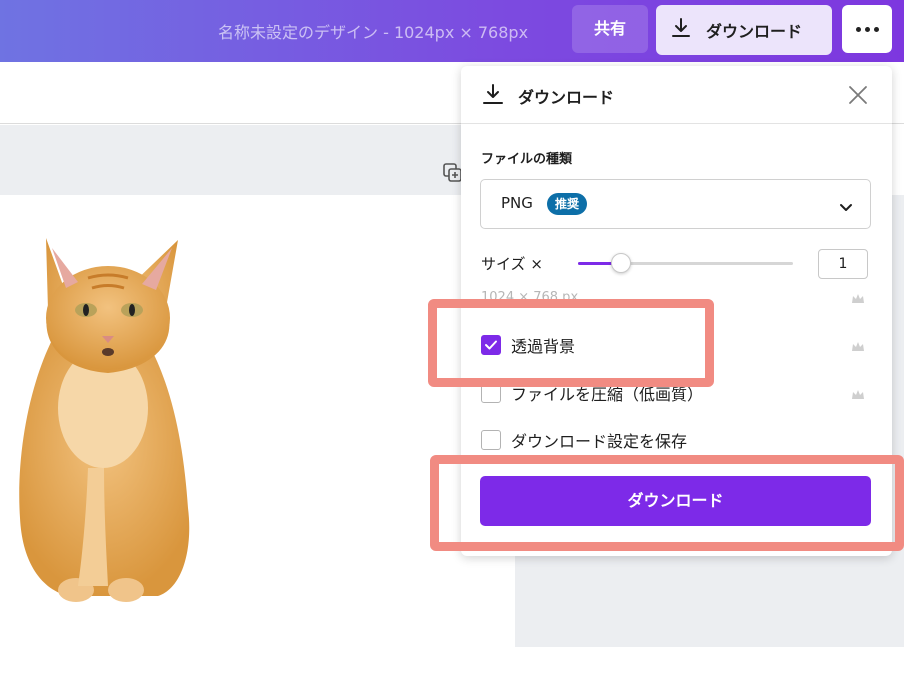  What do you see at coordinates (843, 264) in the screenshot?
I see `size-input: 1` at bounding box center [843, 264].